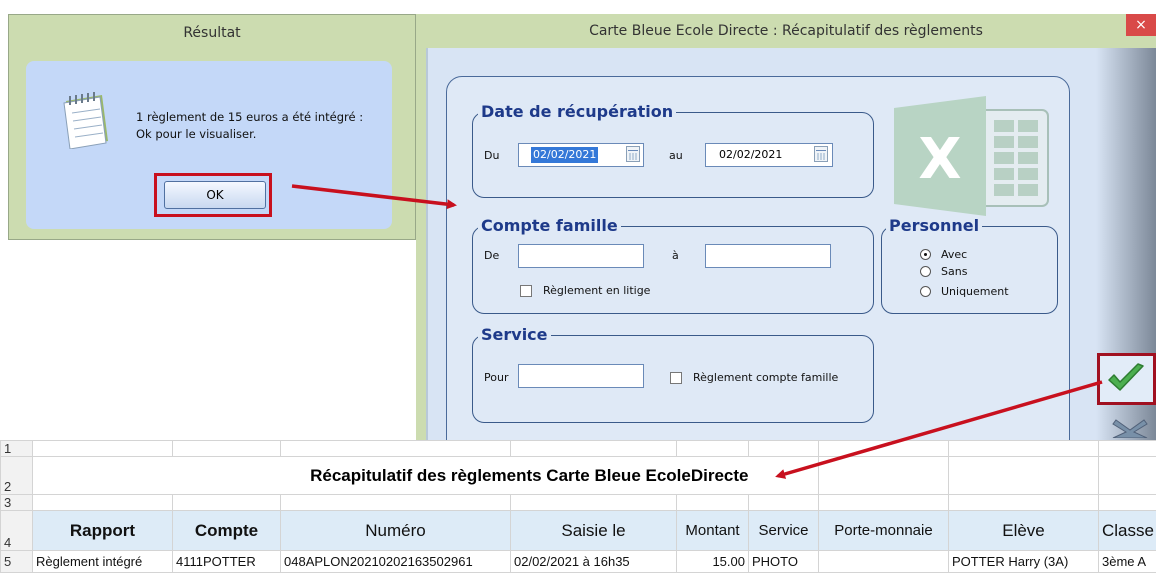 The height and width of the screenshot is (573, 1156). What do you see at coordinates (215, 195) in the screenshot?
I see `ok-button: OK` at bounding box center [215, 195].